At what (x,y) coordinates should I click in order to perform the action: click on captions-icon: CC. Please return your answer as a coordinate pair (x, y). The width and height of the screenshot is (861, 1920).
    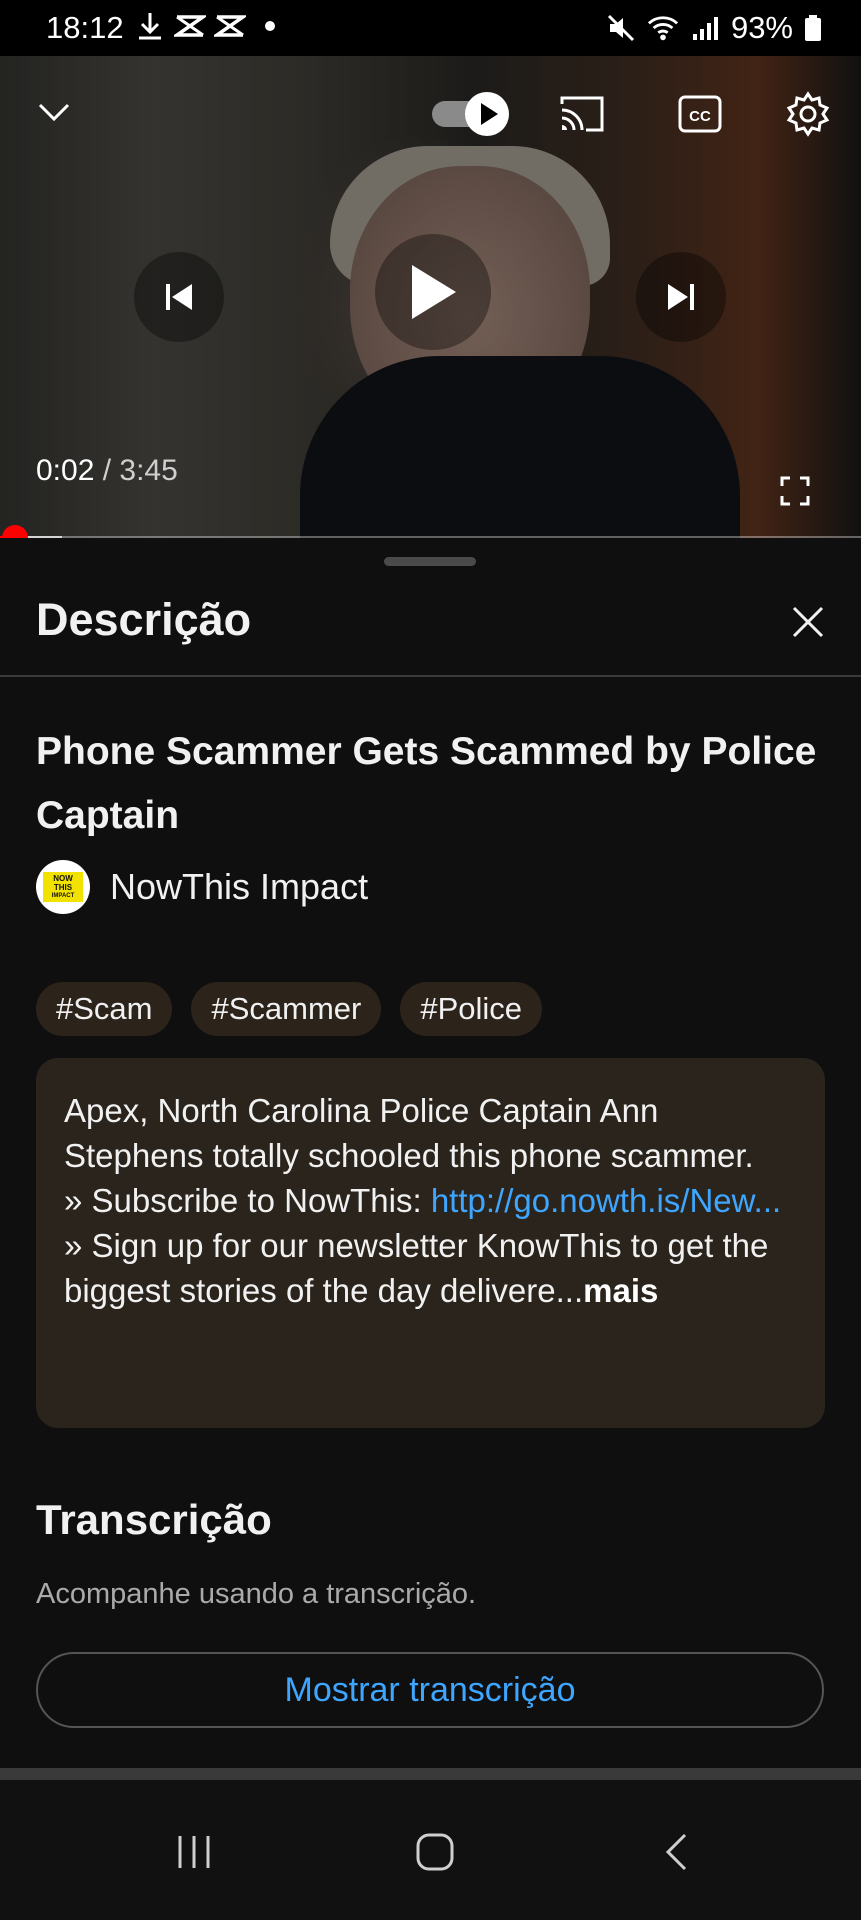
    Looking at the image, I should click on (700, 114).